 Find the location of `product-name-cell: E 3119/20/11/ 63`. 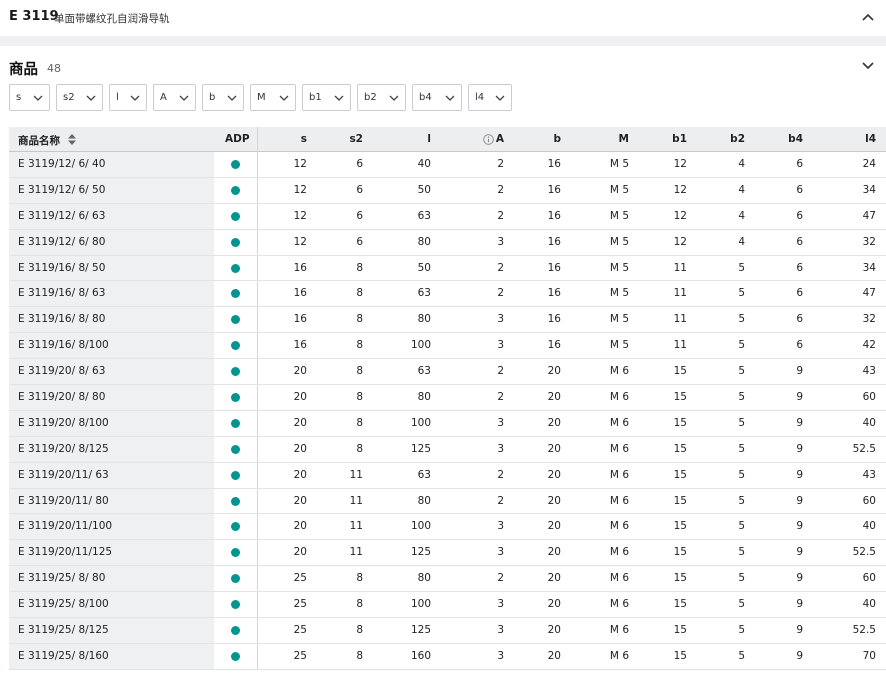

product-name-cell: E 3119/20/11/ 63 is located at coordinates (63, 475).